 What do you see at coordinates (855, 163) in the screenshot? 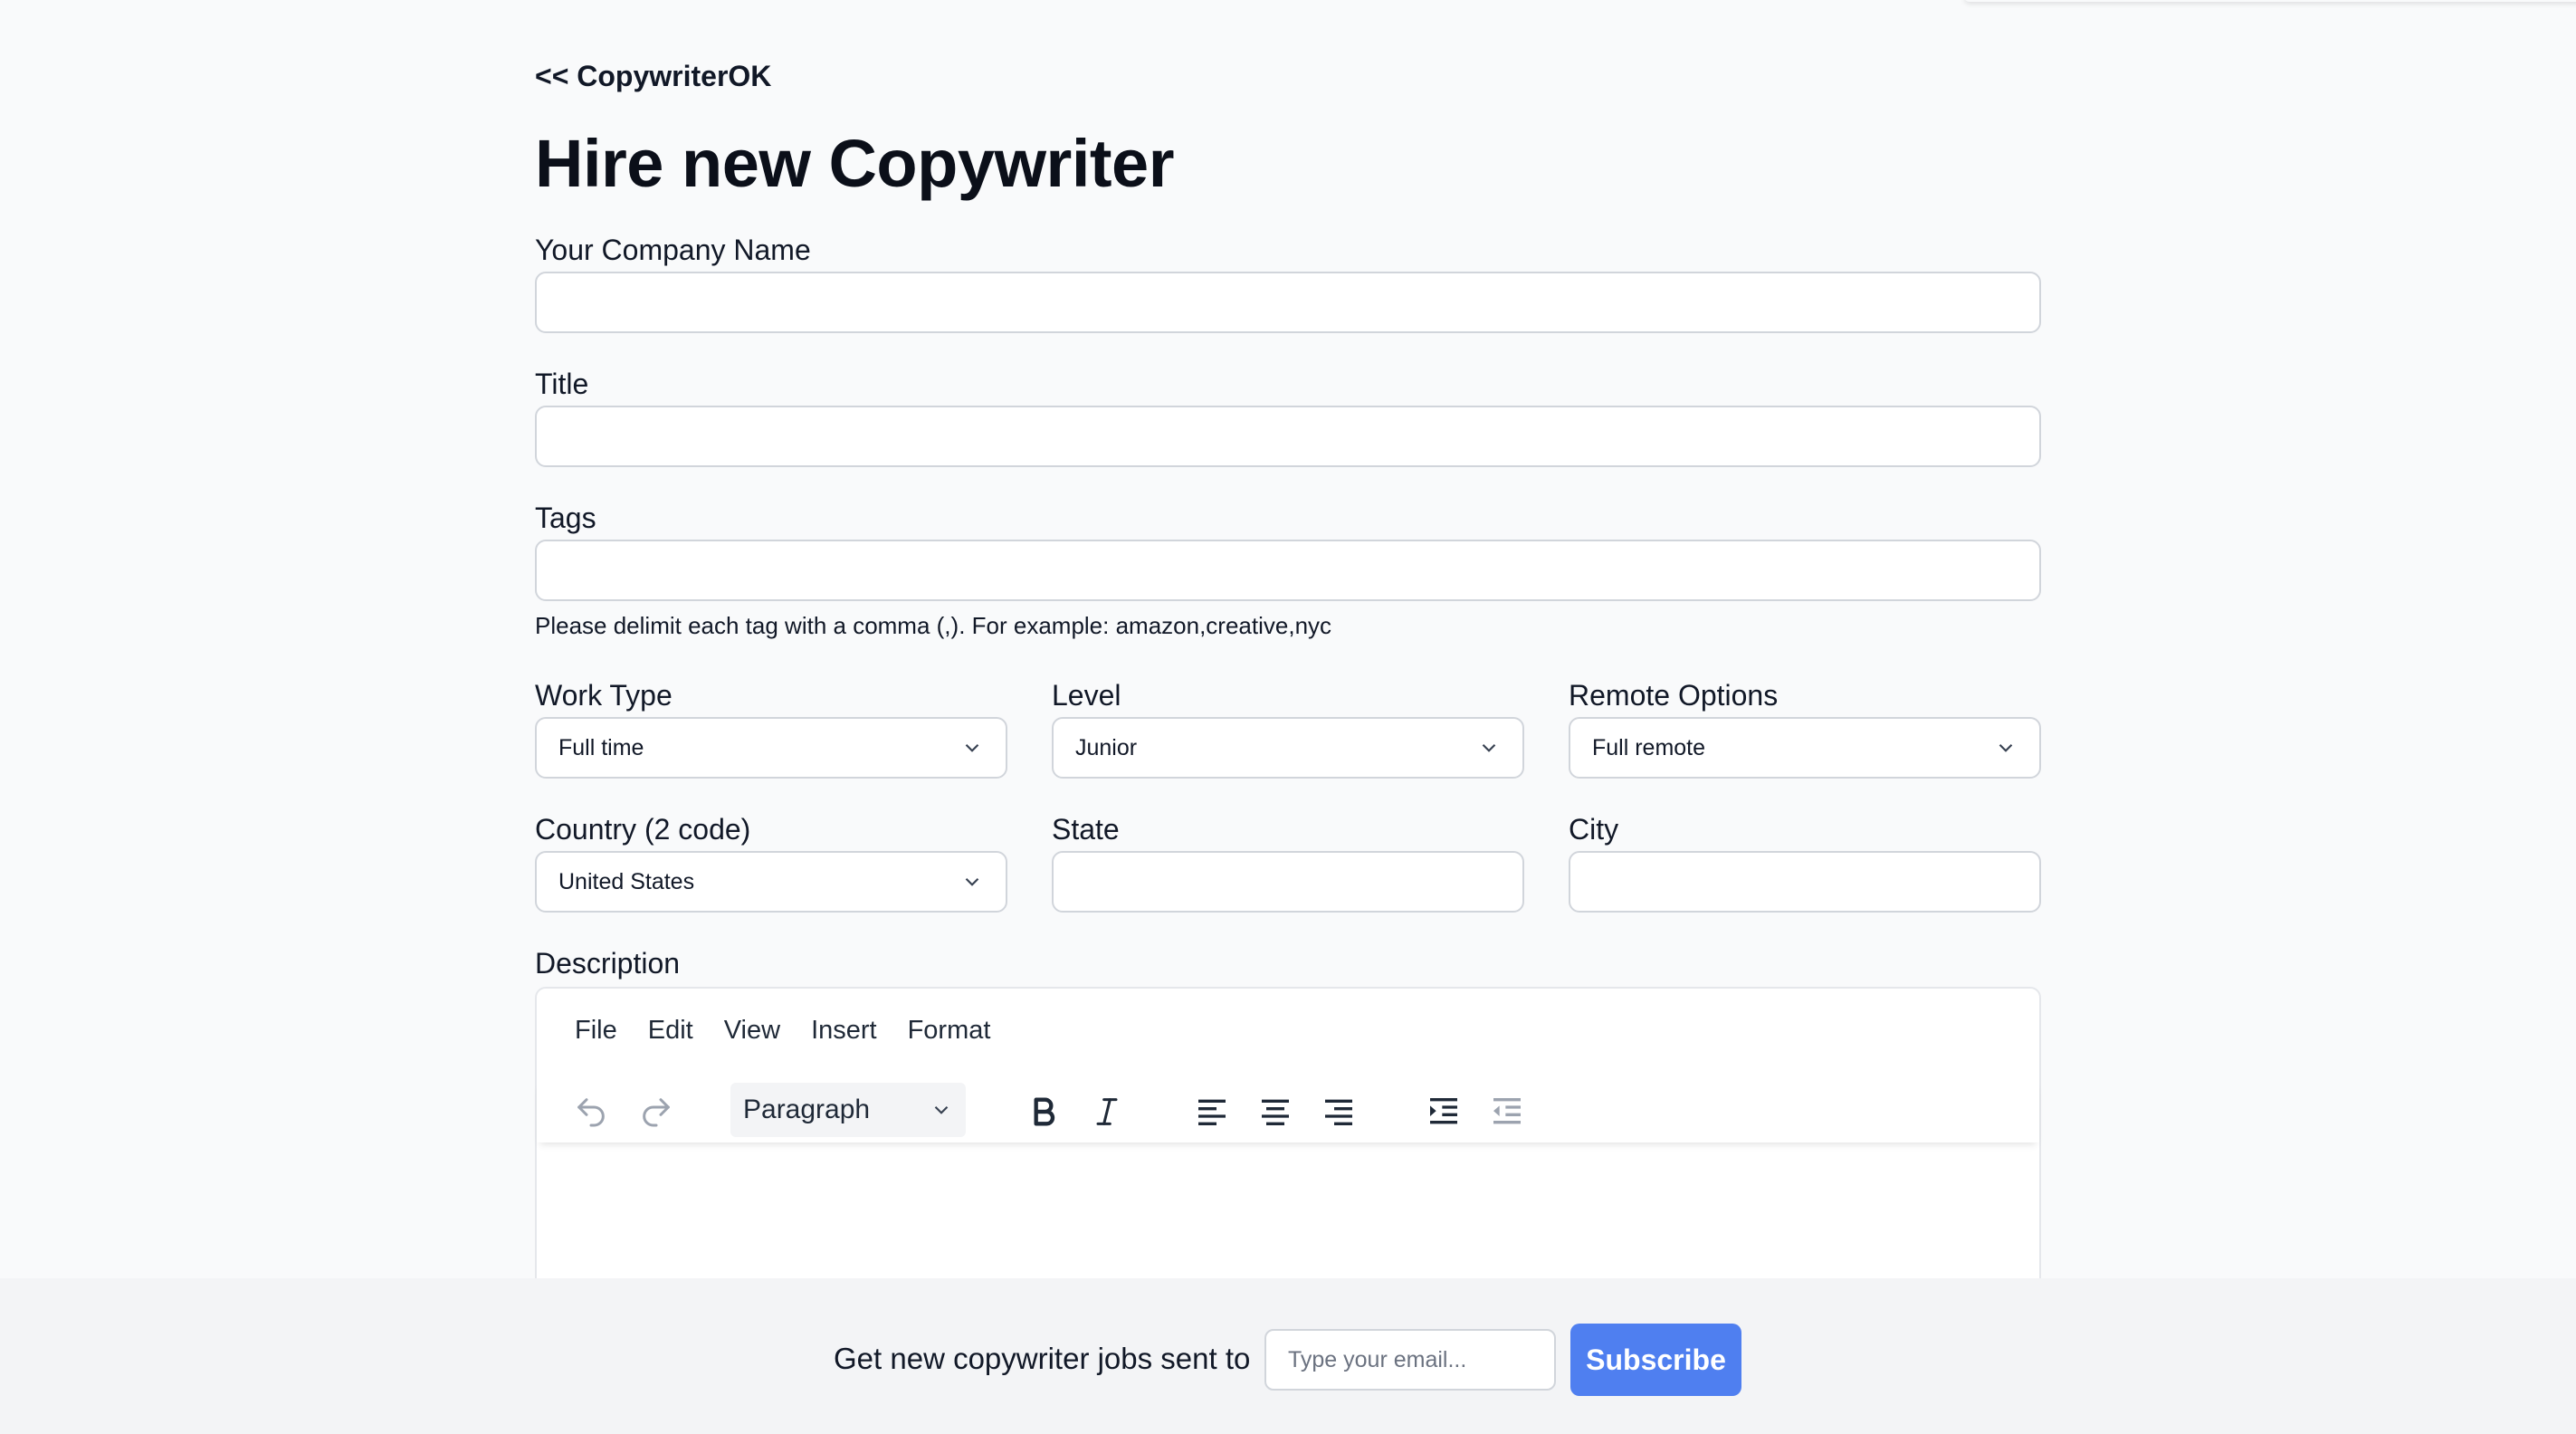
I see `page-title: Hire new Copywriter` at bounding box center [855, 163].